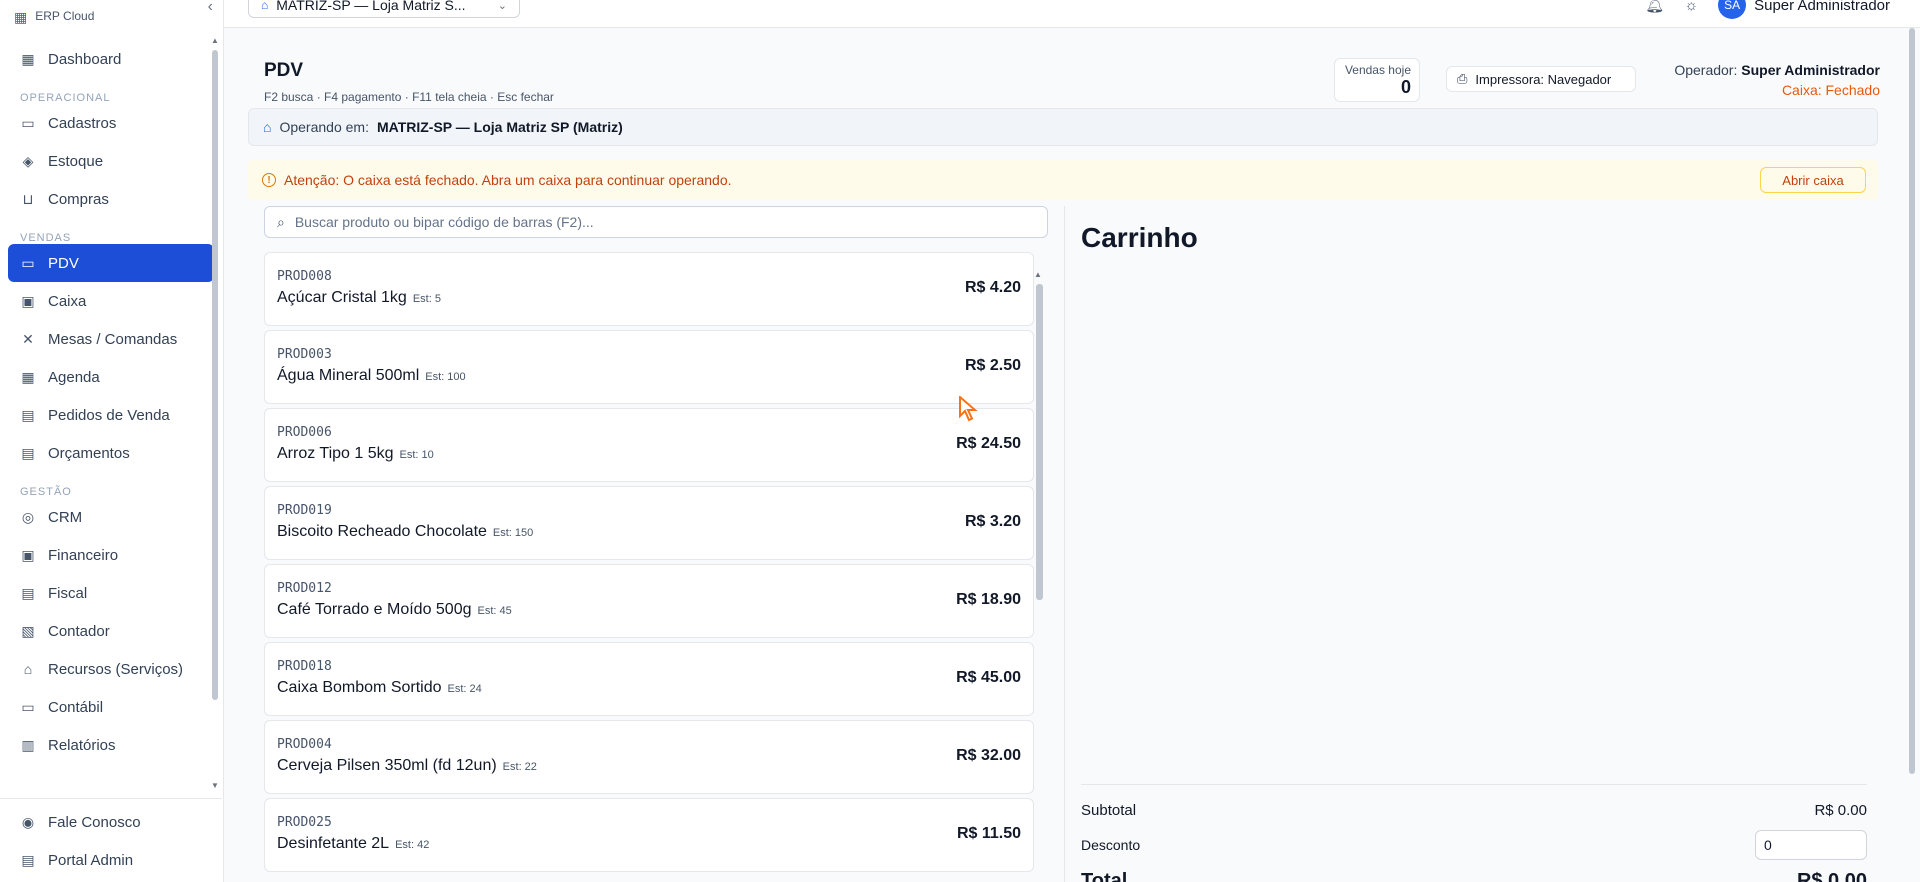  I want to click on store-select: ⌂ MATRIZ-SP — Loja Matriz S... ⌄, so click(384, 9).